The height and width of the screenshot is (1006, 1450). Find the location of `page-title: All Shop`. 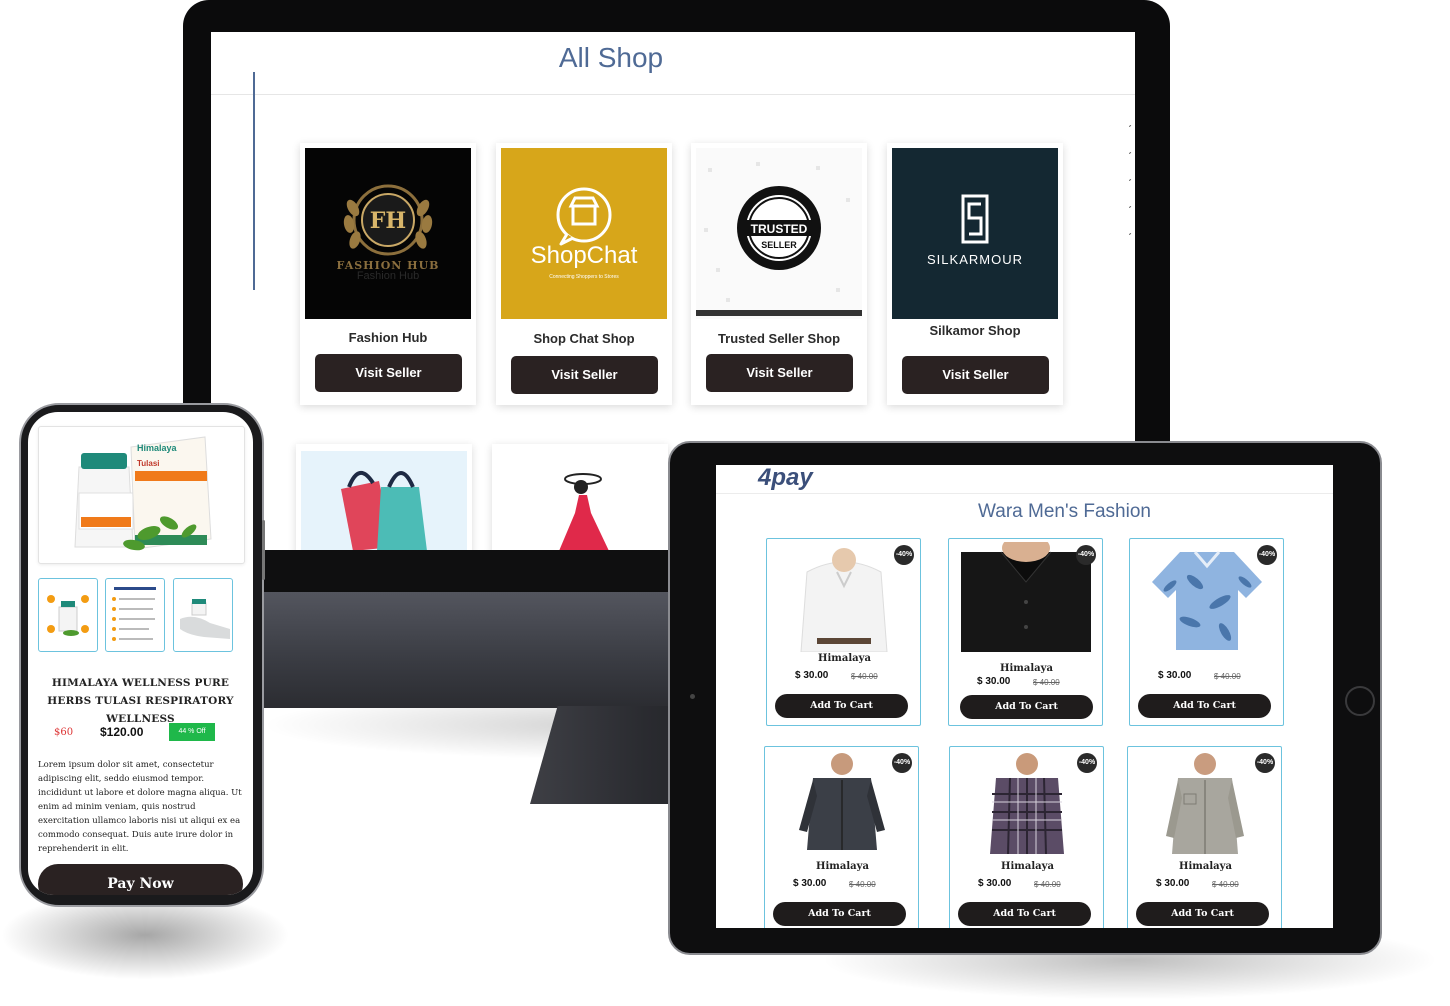

page-title: All Shop is located at coordinates (611, 57).